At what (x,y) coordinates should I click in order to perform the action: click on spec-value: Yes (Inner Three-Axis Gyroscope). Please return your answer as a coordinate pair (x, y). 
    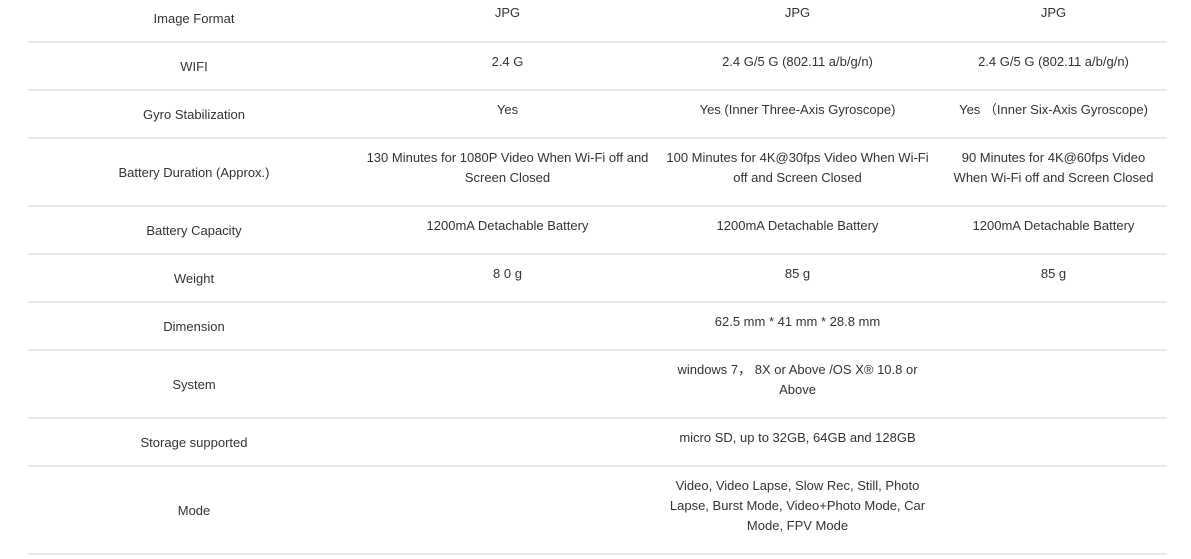
    Looking at the image, I should click on (797, 114).